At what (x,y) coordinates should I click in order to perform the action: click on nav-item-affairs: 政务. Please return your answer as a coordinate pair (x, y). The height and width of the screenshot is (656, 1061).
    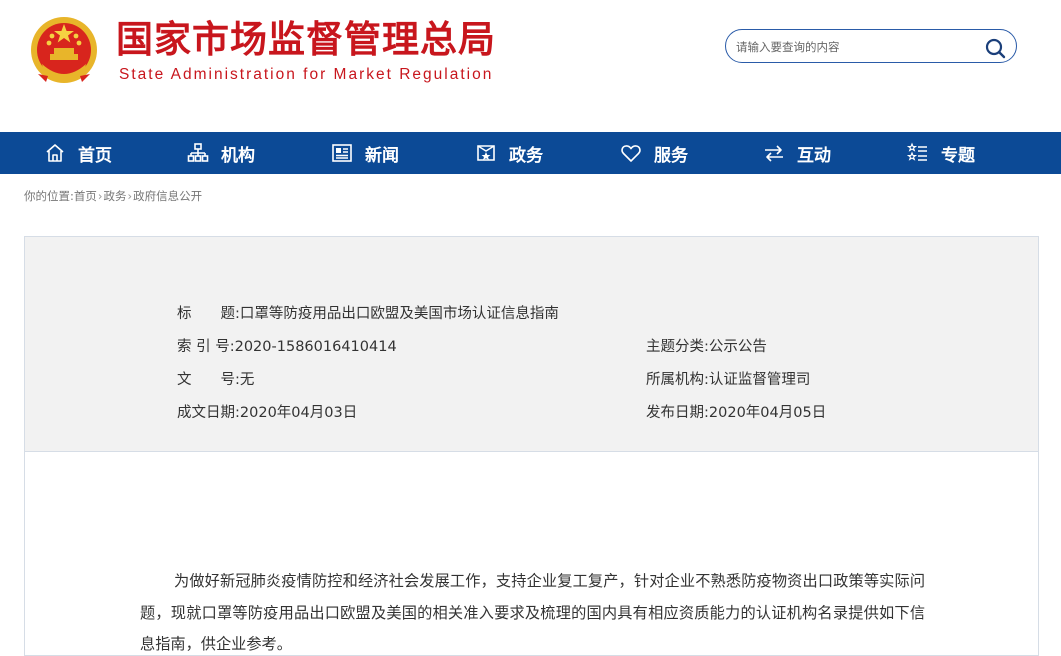
    Looking at the image, I should click on (509, 153).